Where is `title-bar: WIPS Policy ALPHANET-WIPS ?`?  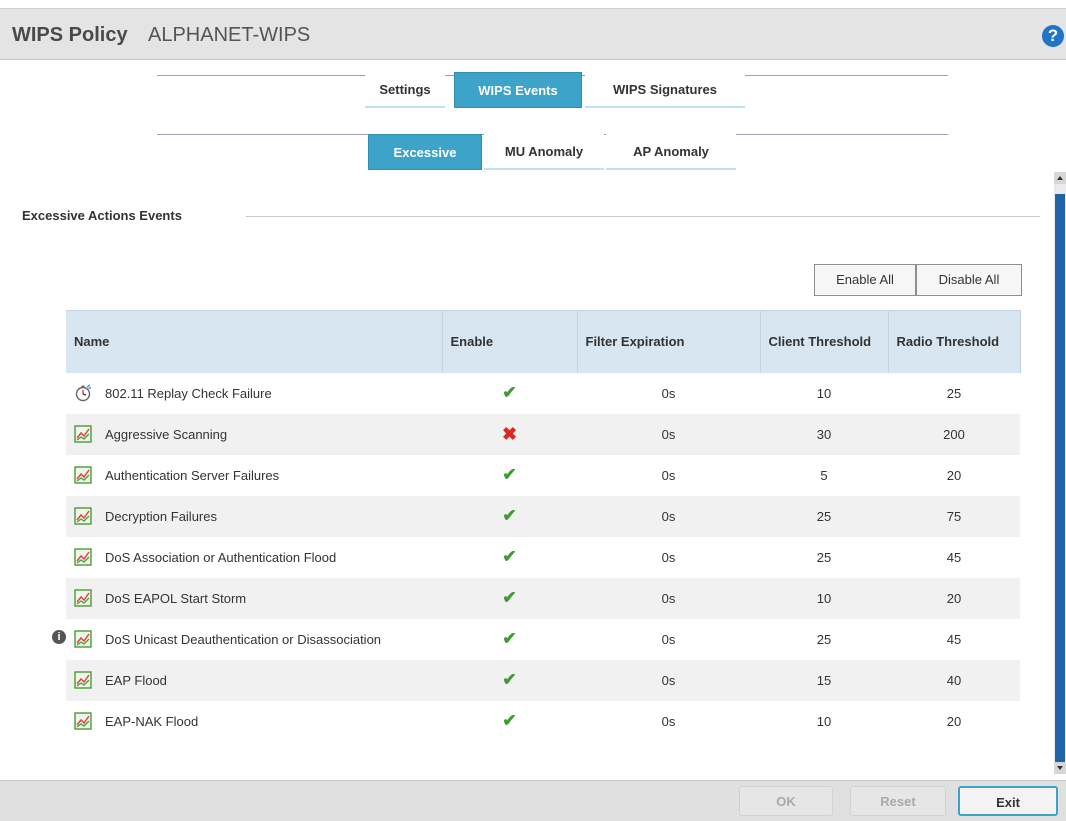 title-bar: WIPS Policy ALPHANET-WIPS ? is located at coordinates (533, 34).